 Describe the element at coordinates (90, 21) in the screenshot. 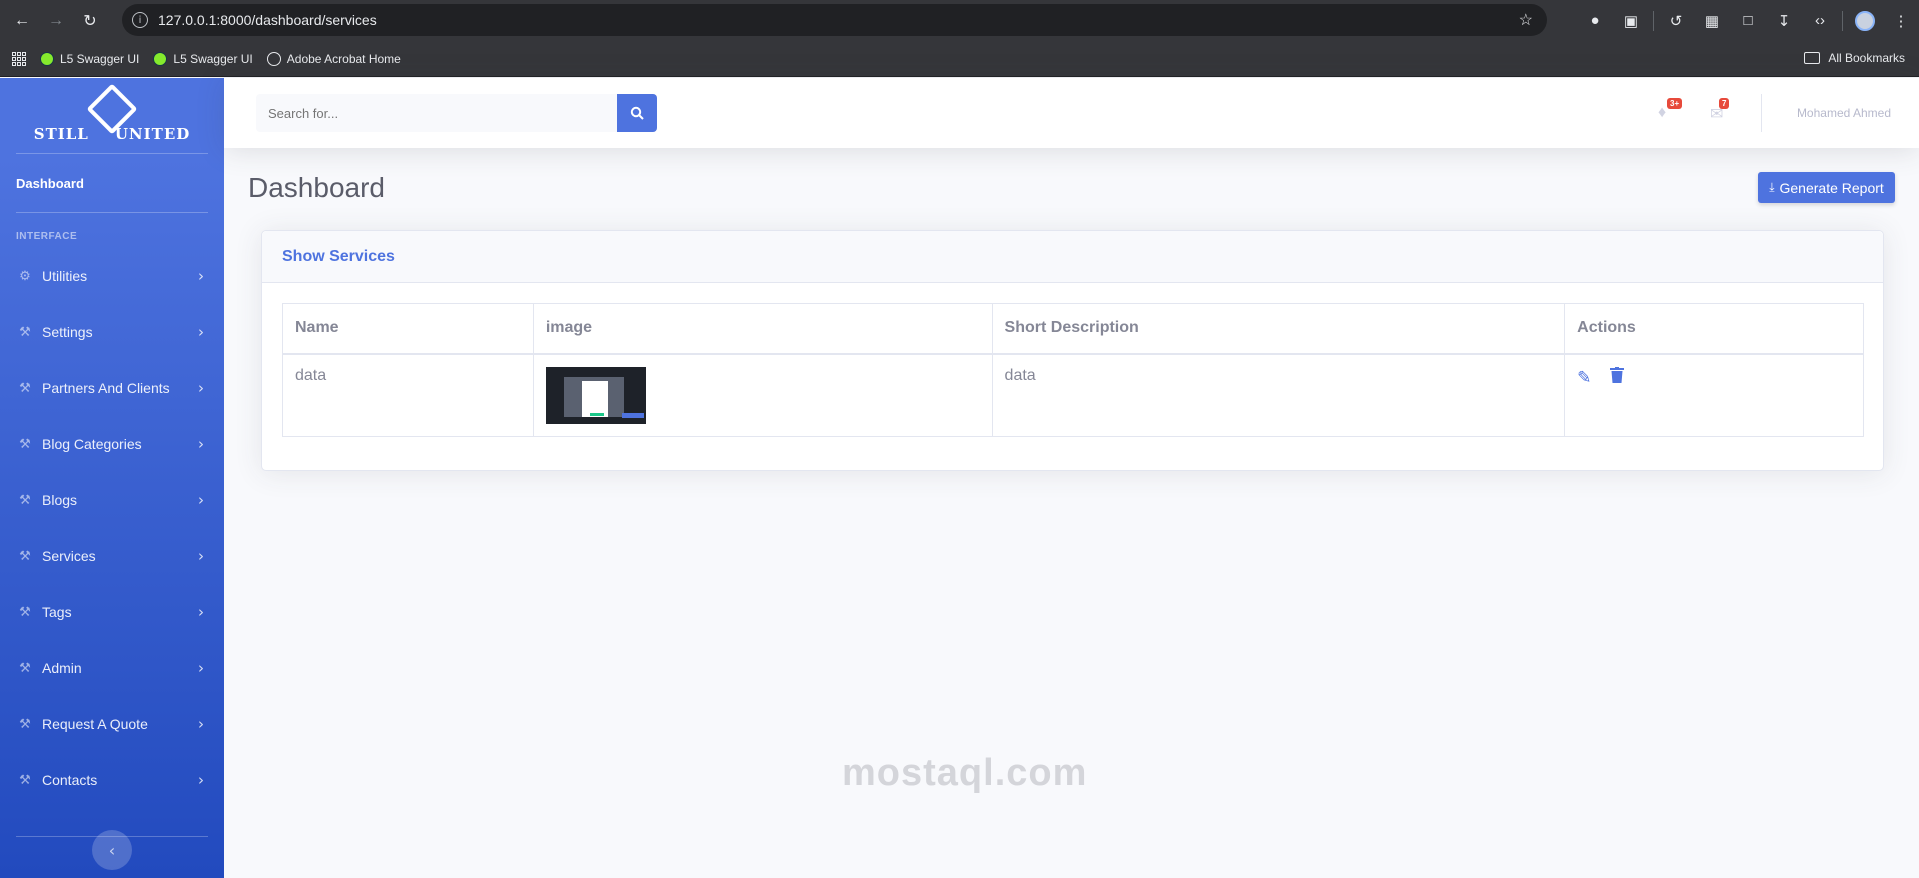

I see `reload-icon: ↻` at that location.